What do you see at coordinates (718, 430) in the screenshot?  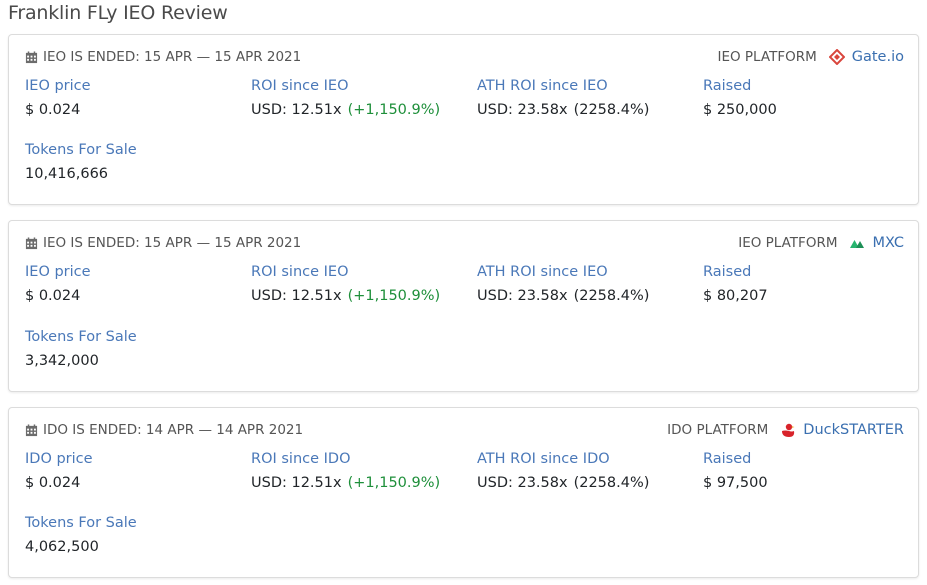 I see `platform-label: IDO PLATFORM` at bounding box center [718, 430].